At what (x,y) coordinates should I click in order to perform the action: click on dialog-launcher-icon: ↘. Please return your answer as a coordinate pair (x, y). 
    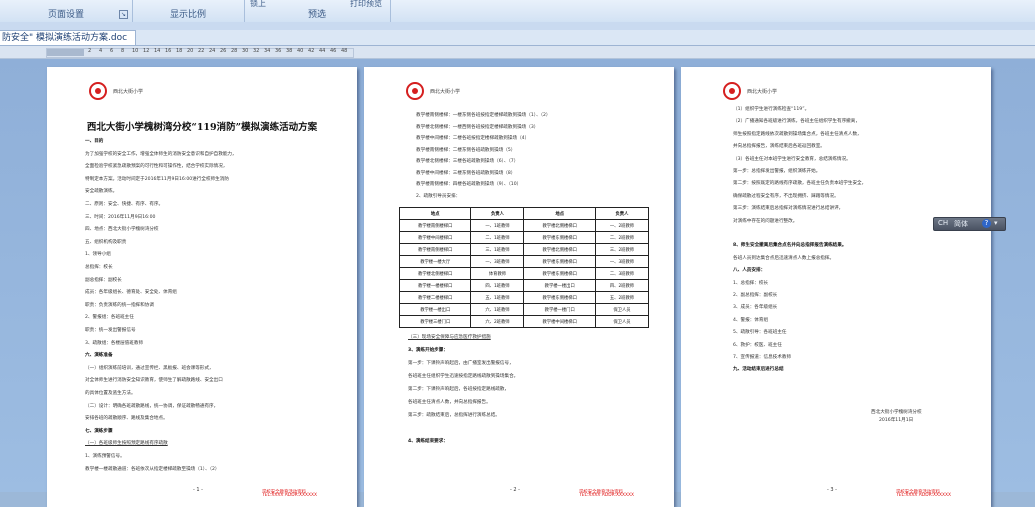
    Looking at the image, I should click on (123, 14).